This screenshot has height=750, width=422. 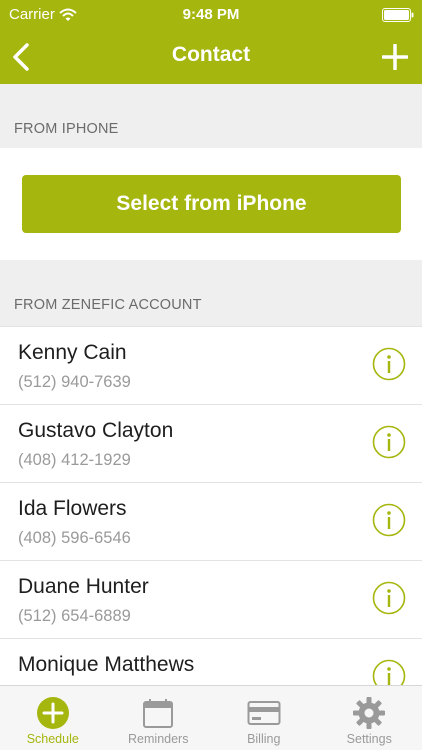 I want to click on gear-icon, so click(x=369, y=713).